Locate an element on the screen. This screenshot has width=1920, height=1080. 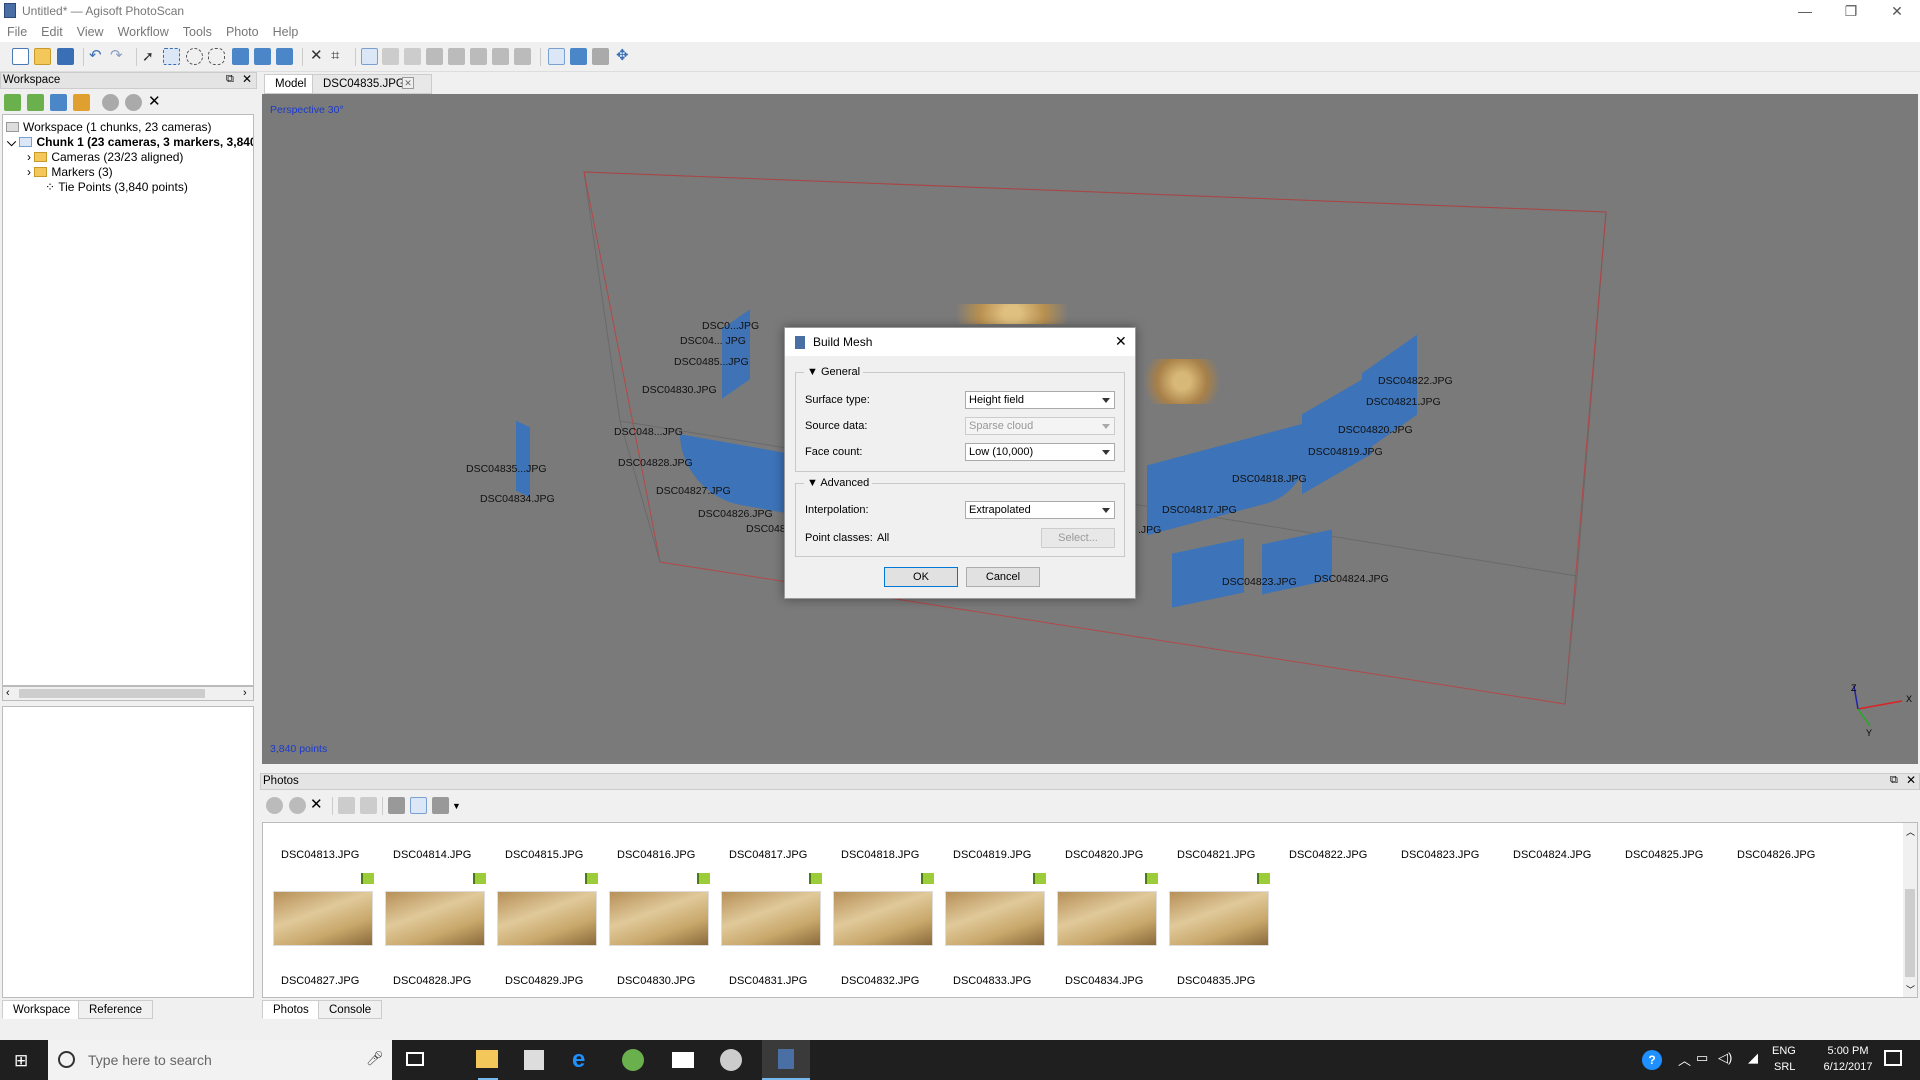
crop-selection-icon: ⌗ is located at coordinates (339, 56).